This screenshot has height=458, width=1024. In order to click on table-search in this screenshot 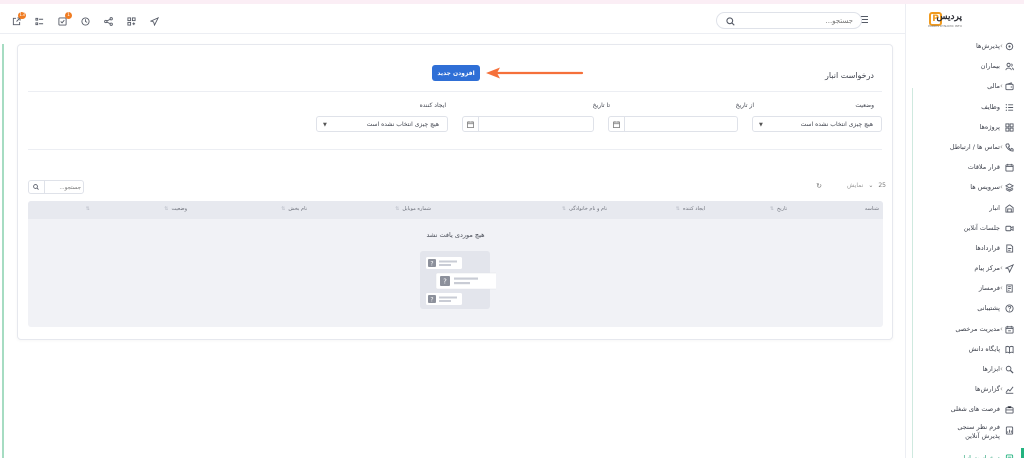, I will do `click(56, 187)`.